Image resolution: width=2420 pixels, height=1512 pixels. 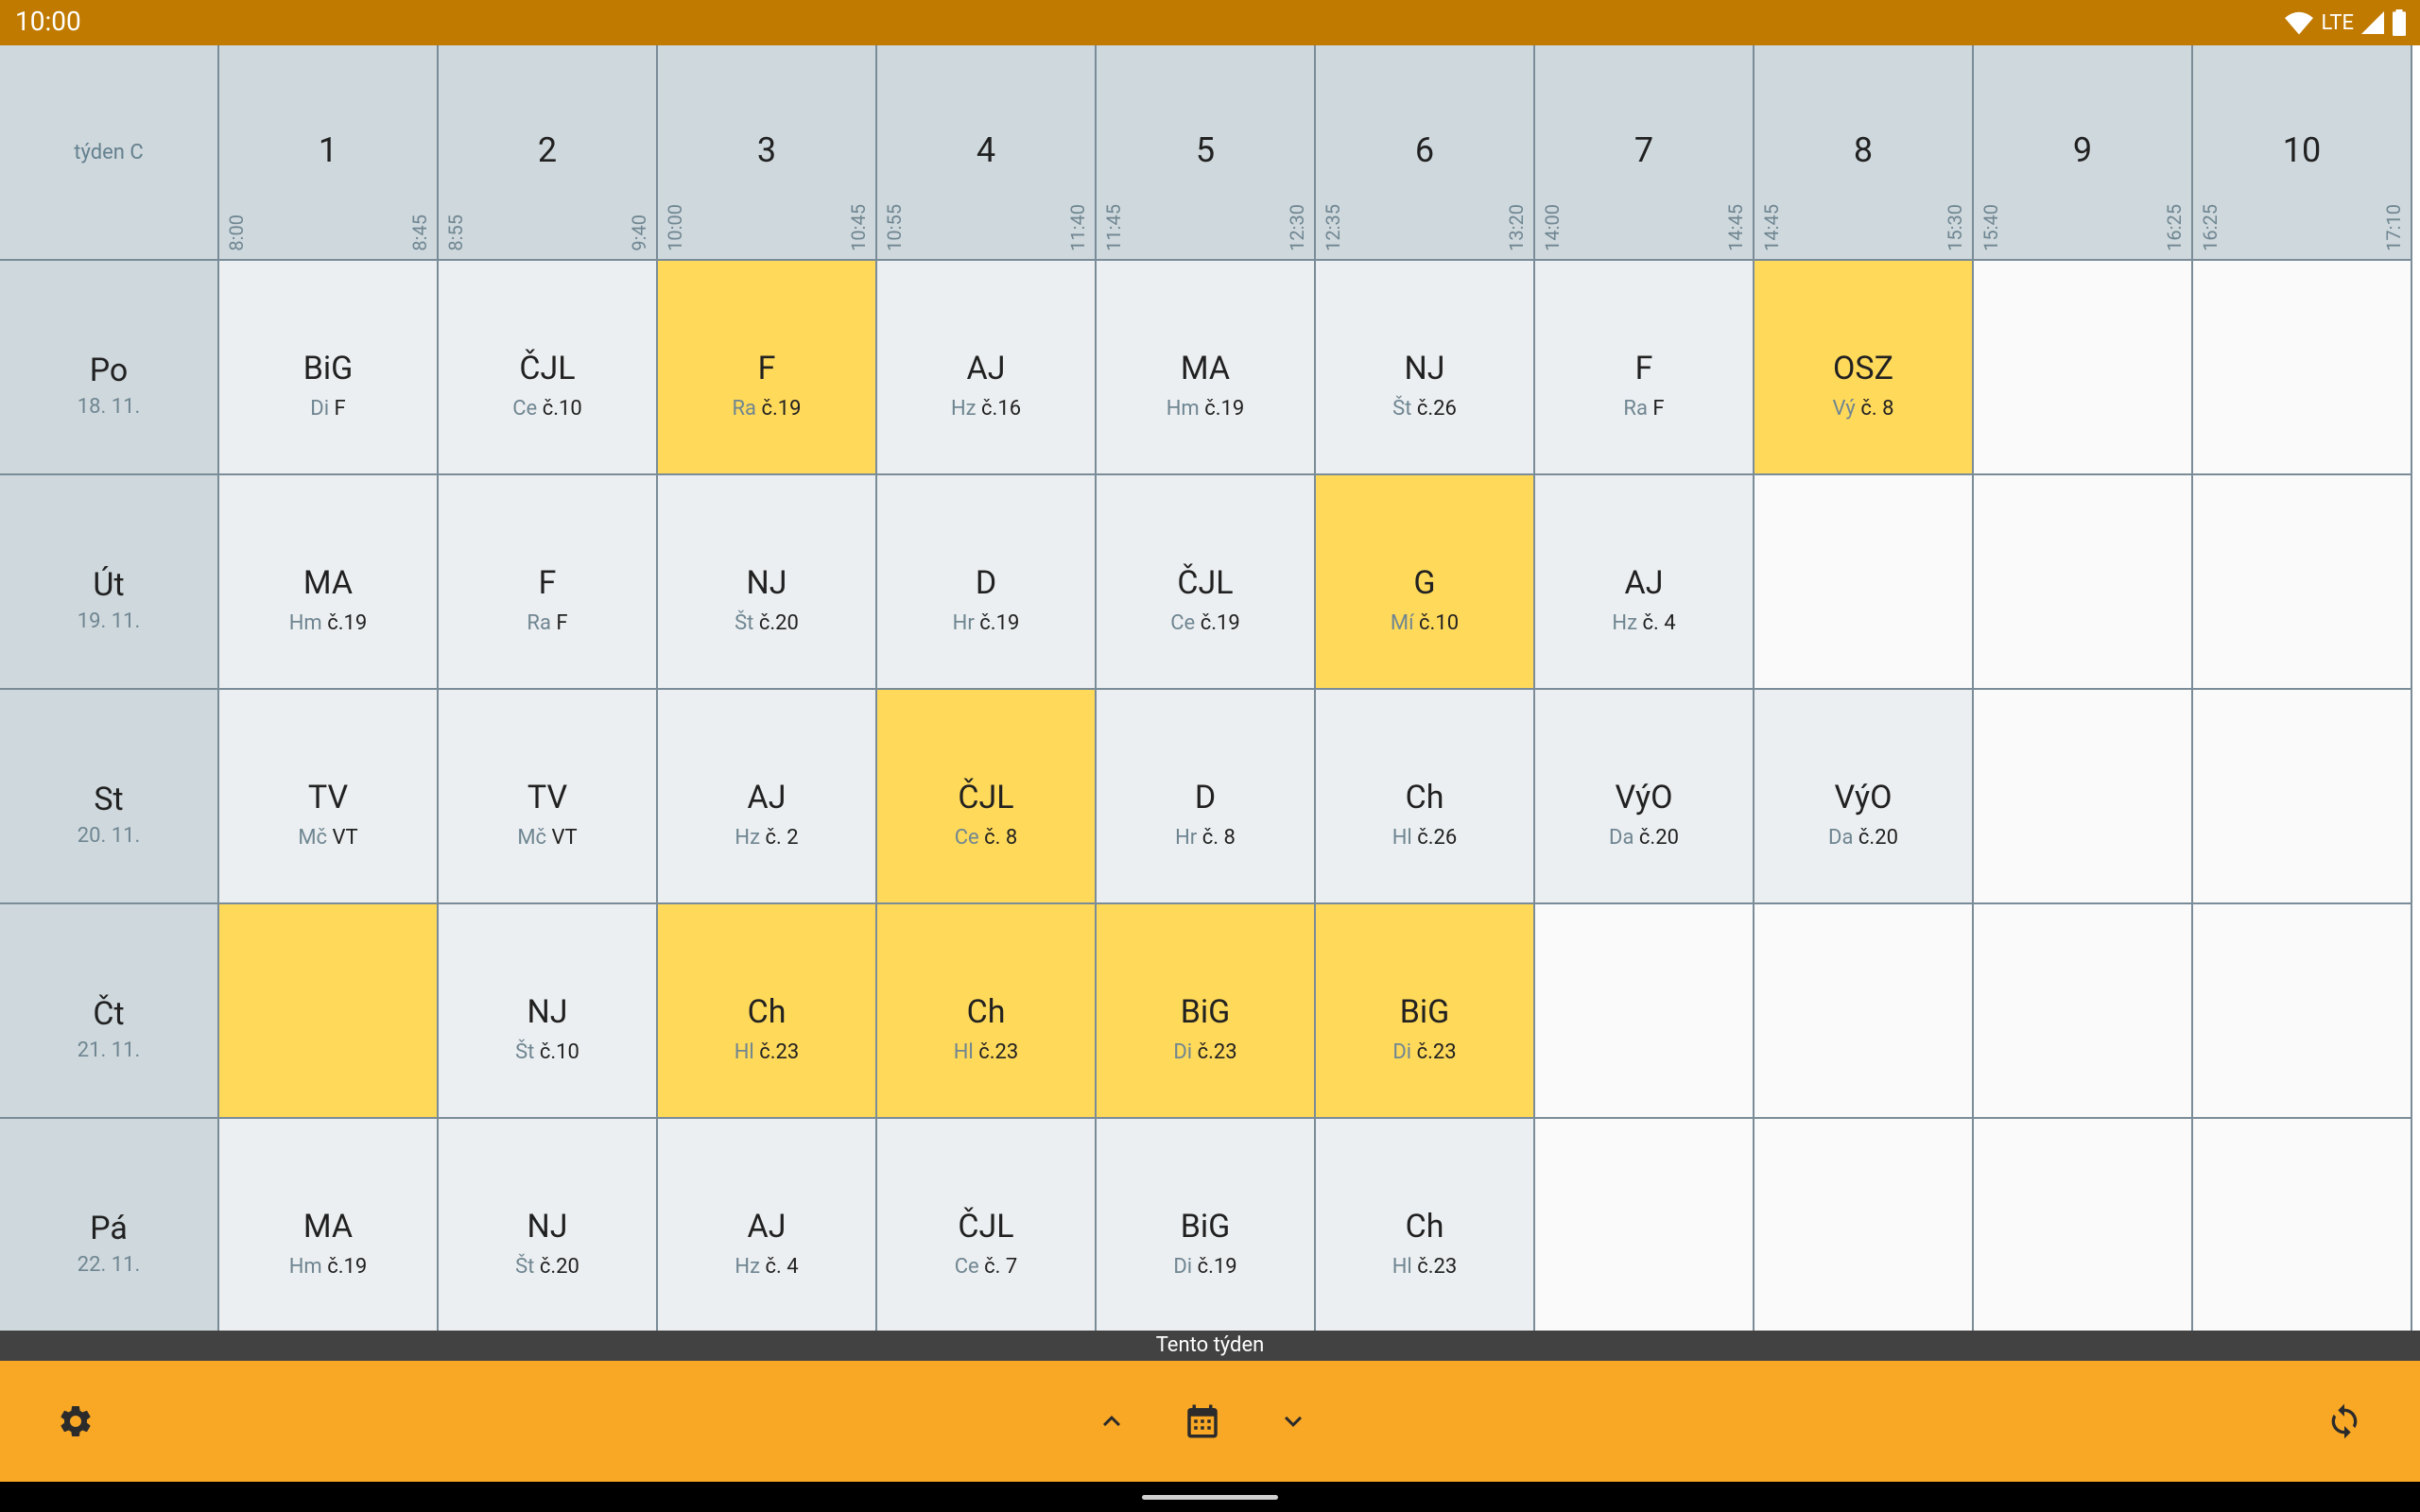 I want to click on lesson-cell: ČJL Ce č.10, so click(x=548, y=368).